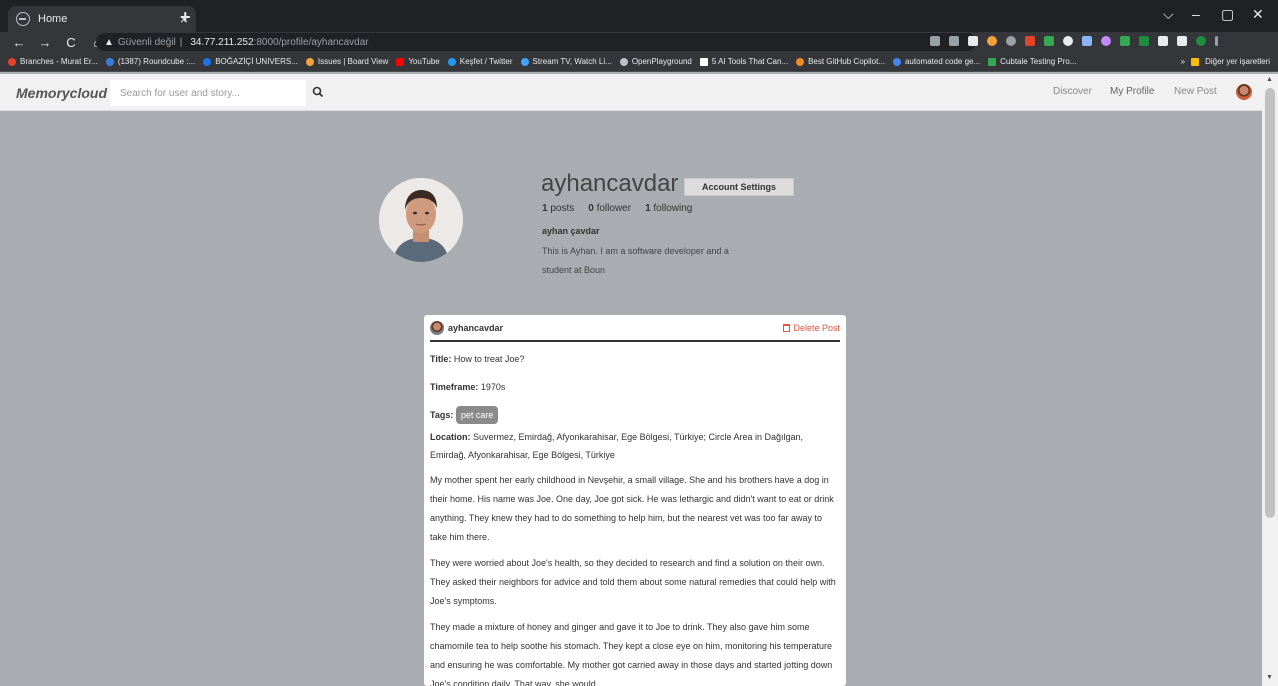 The image size is (1278, 686). What do you see at coordinates (1196, 14) in the screenshot?
I see `minimize-button: –` at bounding box center [1196, 14].